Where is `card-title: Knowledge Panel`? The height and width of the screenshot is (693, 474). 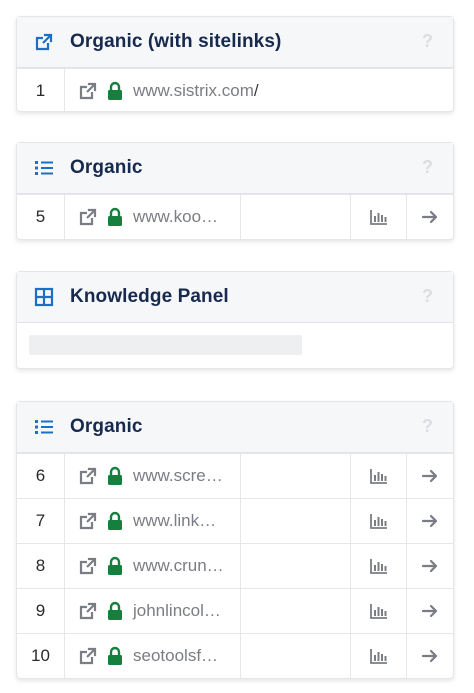
card-title: Knowledge Panel is located at coordinates (149, 296).